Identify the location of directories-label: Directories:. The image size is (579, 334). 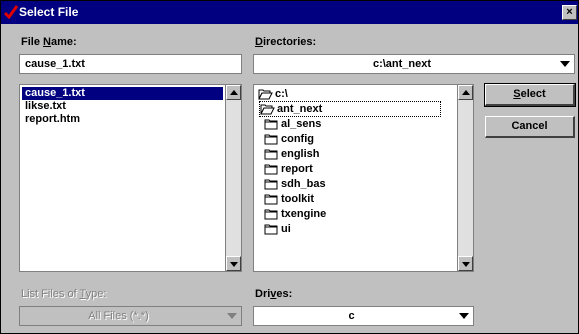
(286, 42).